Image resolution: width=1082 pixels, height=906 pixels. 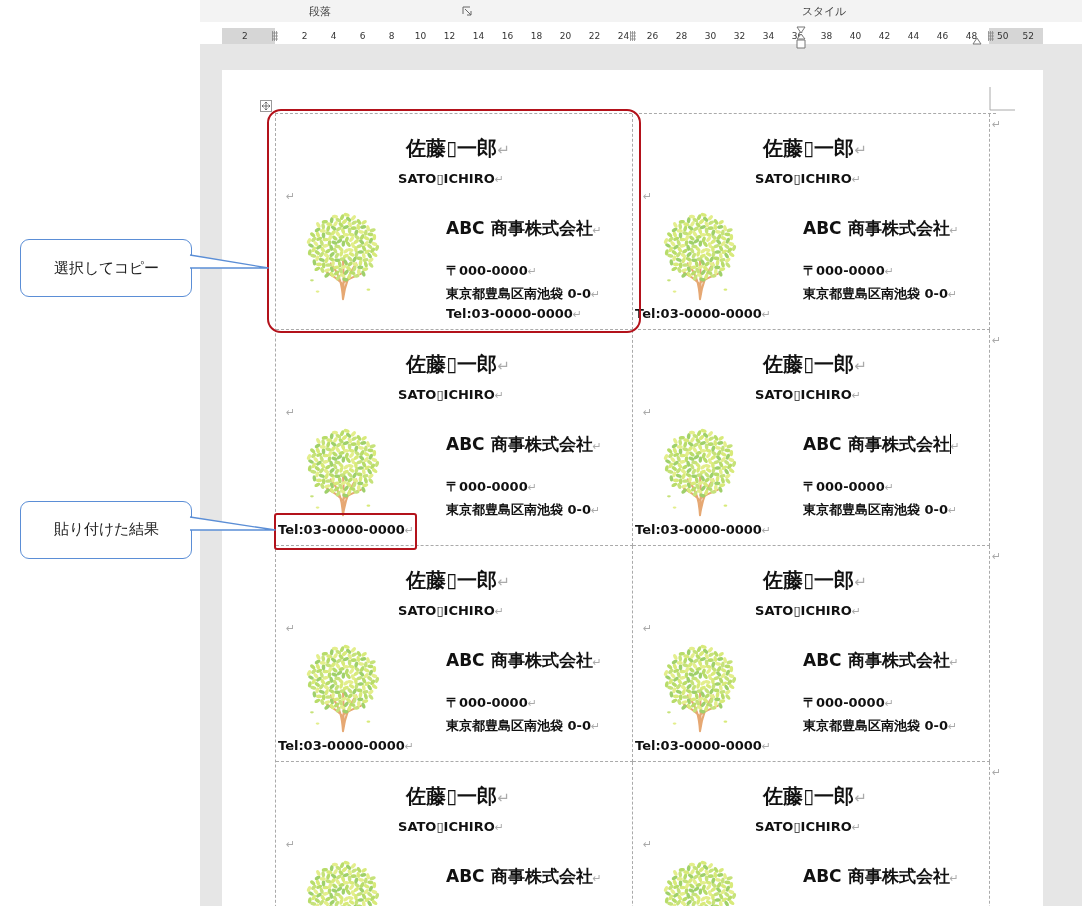 I want to click on ruler-number: 26, so click(x=652, y=36).